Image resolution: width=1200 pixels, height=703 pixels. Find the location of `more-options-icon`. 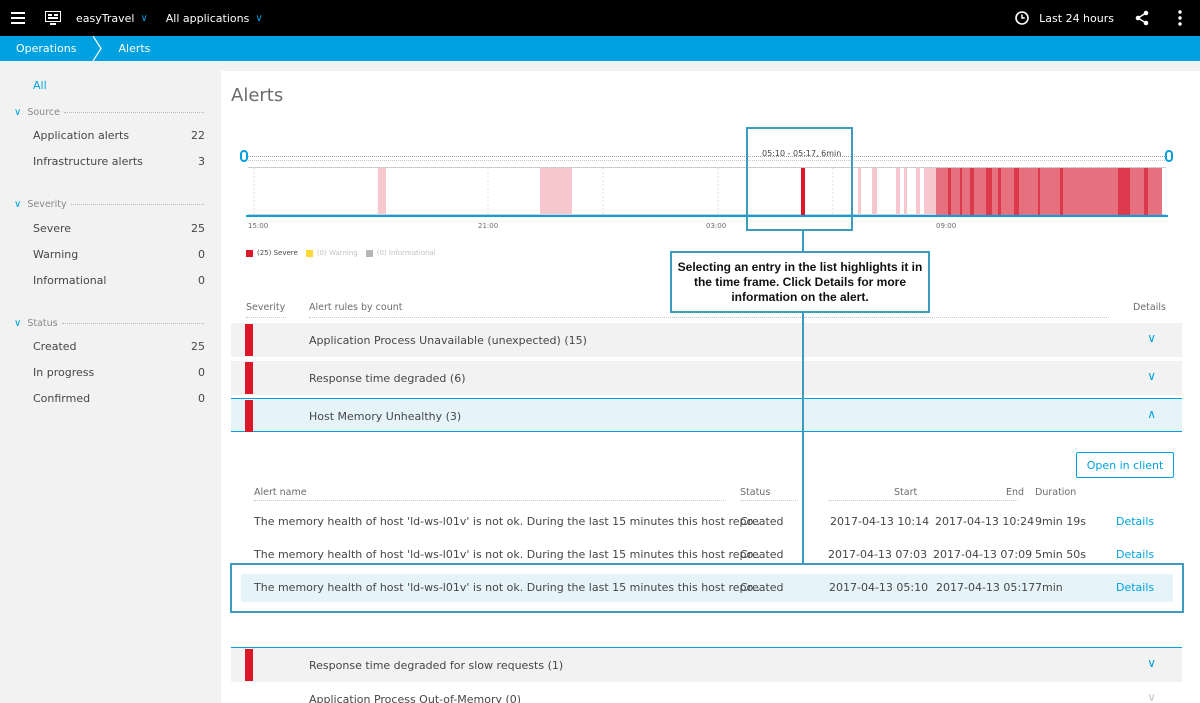

more-options-icon is located at coordinates (1180, 18).